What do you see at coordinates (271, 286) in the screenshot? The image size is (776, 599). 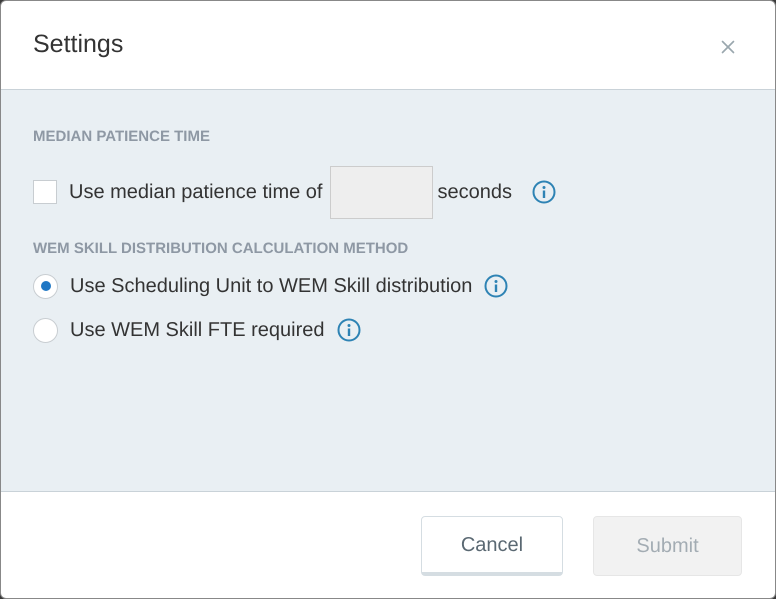 I see `radio-label: Use Scheduling Unit to WEM Skill distribution` at bounding box center [271, 286].